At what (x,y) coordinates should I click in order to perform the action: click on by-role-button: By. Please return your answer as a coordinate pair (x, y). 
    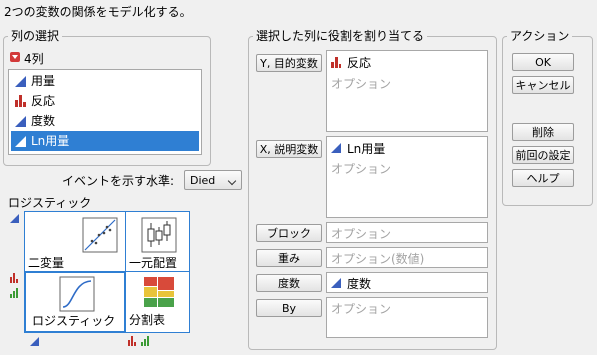
    Looking at the image, I should click on (289, 308).